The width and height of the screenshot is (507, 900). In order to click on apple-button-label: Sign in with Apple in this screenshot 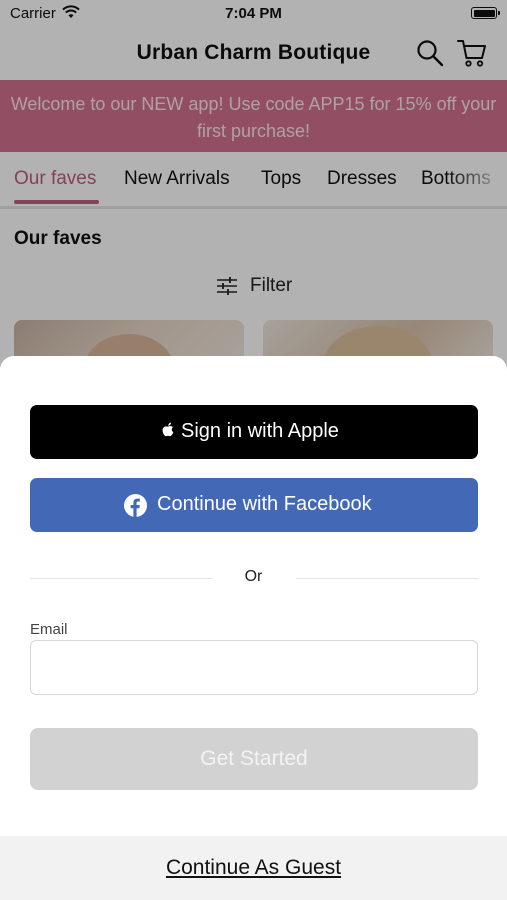, I will do `click(260, 431)`.